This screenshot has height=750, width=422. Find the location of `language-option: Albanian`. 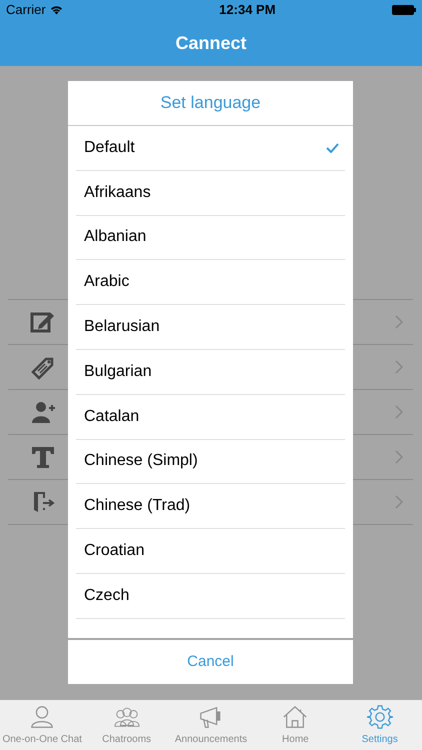

language-option: Albanian is located at coordinates (210, 238).